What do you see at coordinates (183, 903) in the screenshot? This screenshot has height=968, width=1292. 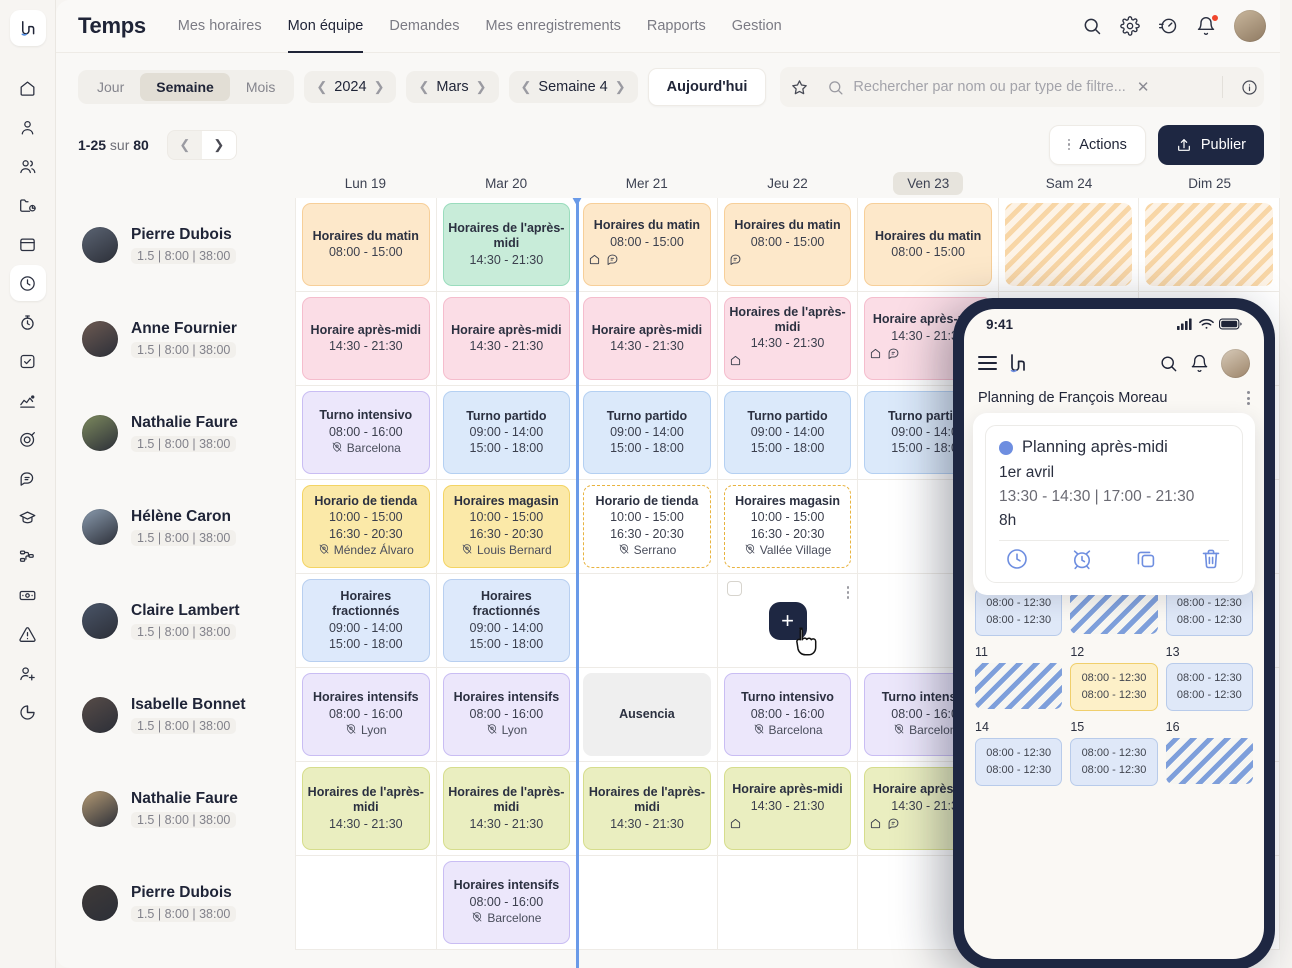 I see `person-row: Pierre Dubois 1.5 | 8:00 | 38:00` at bounding box center [183, 903].